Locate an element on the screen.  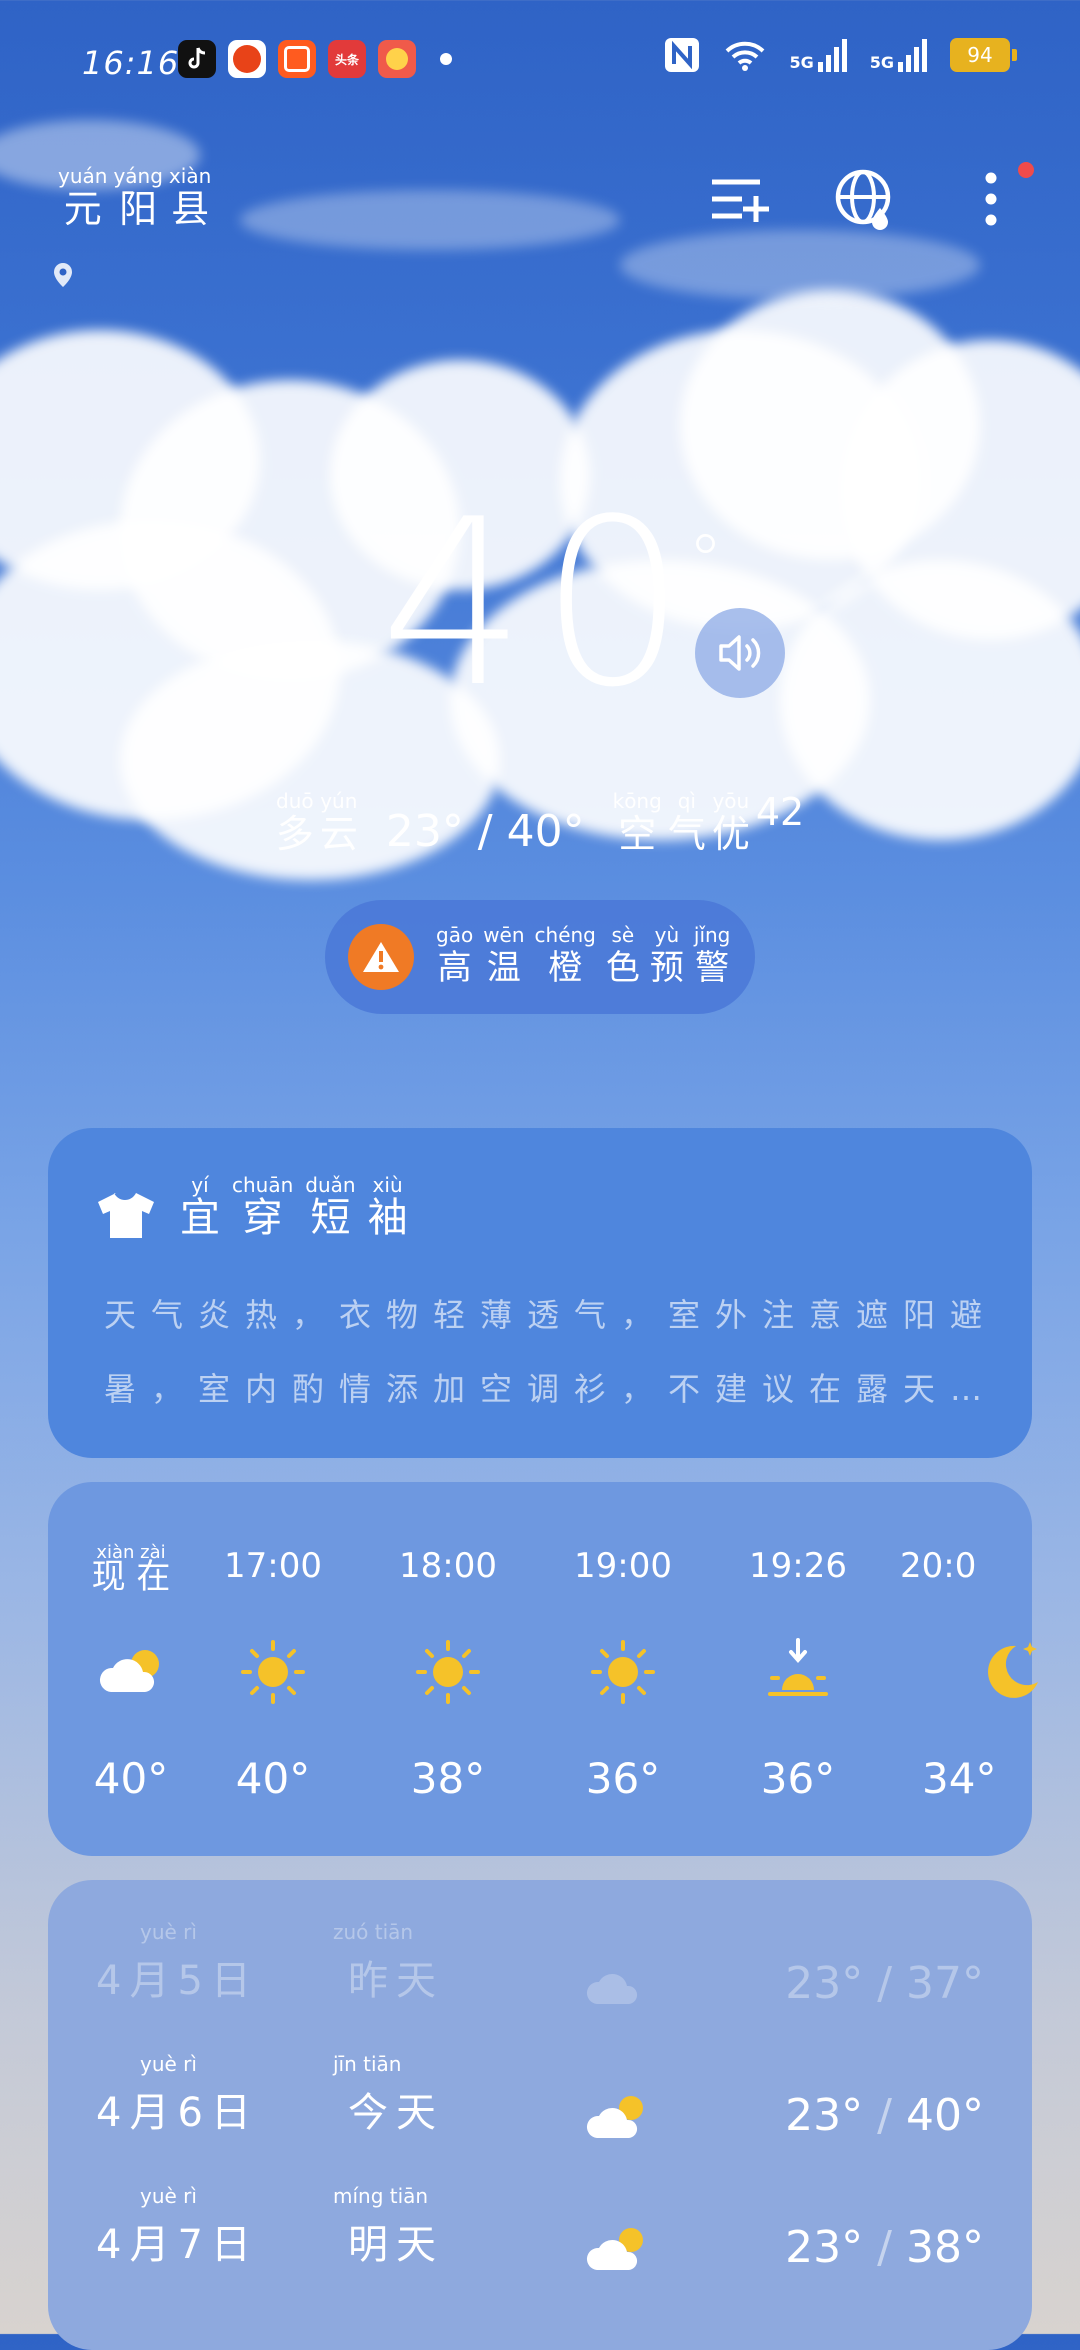
more-vertical-icon is located at coordinates (991, 199).